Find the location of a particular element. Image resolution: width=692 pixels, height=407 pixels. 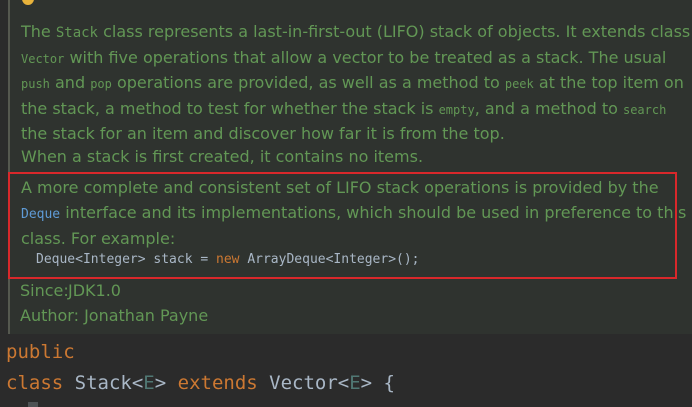

text: at the top item on is located at coordinates (608, 83).